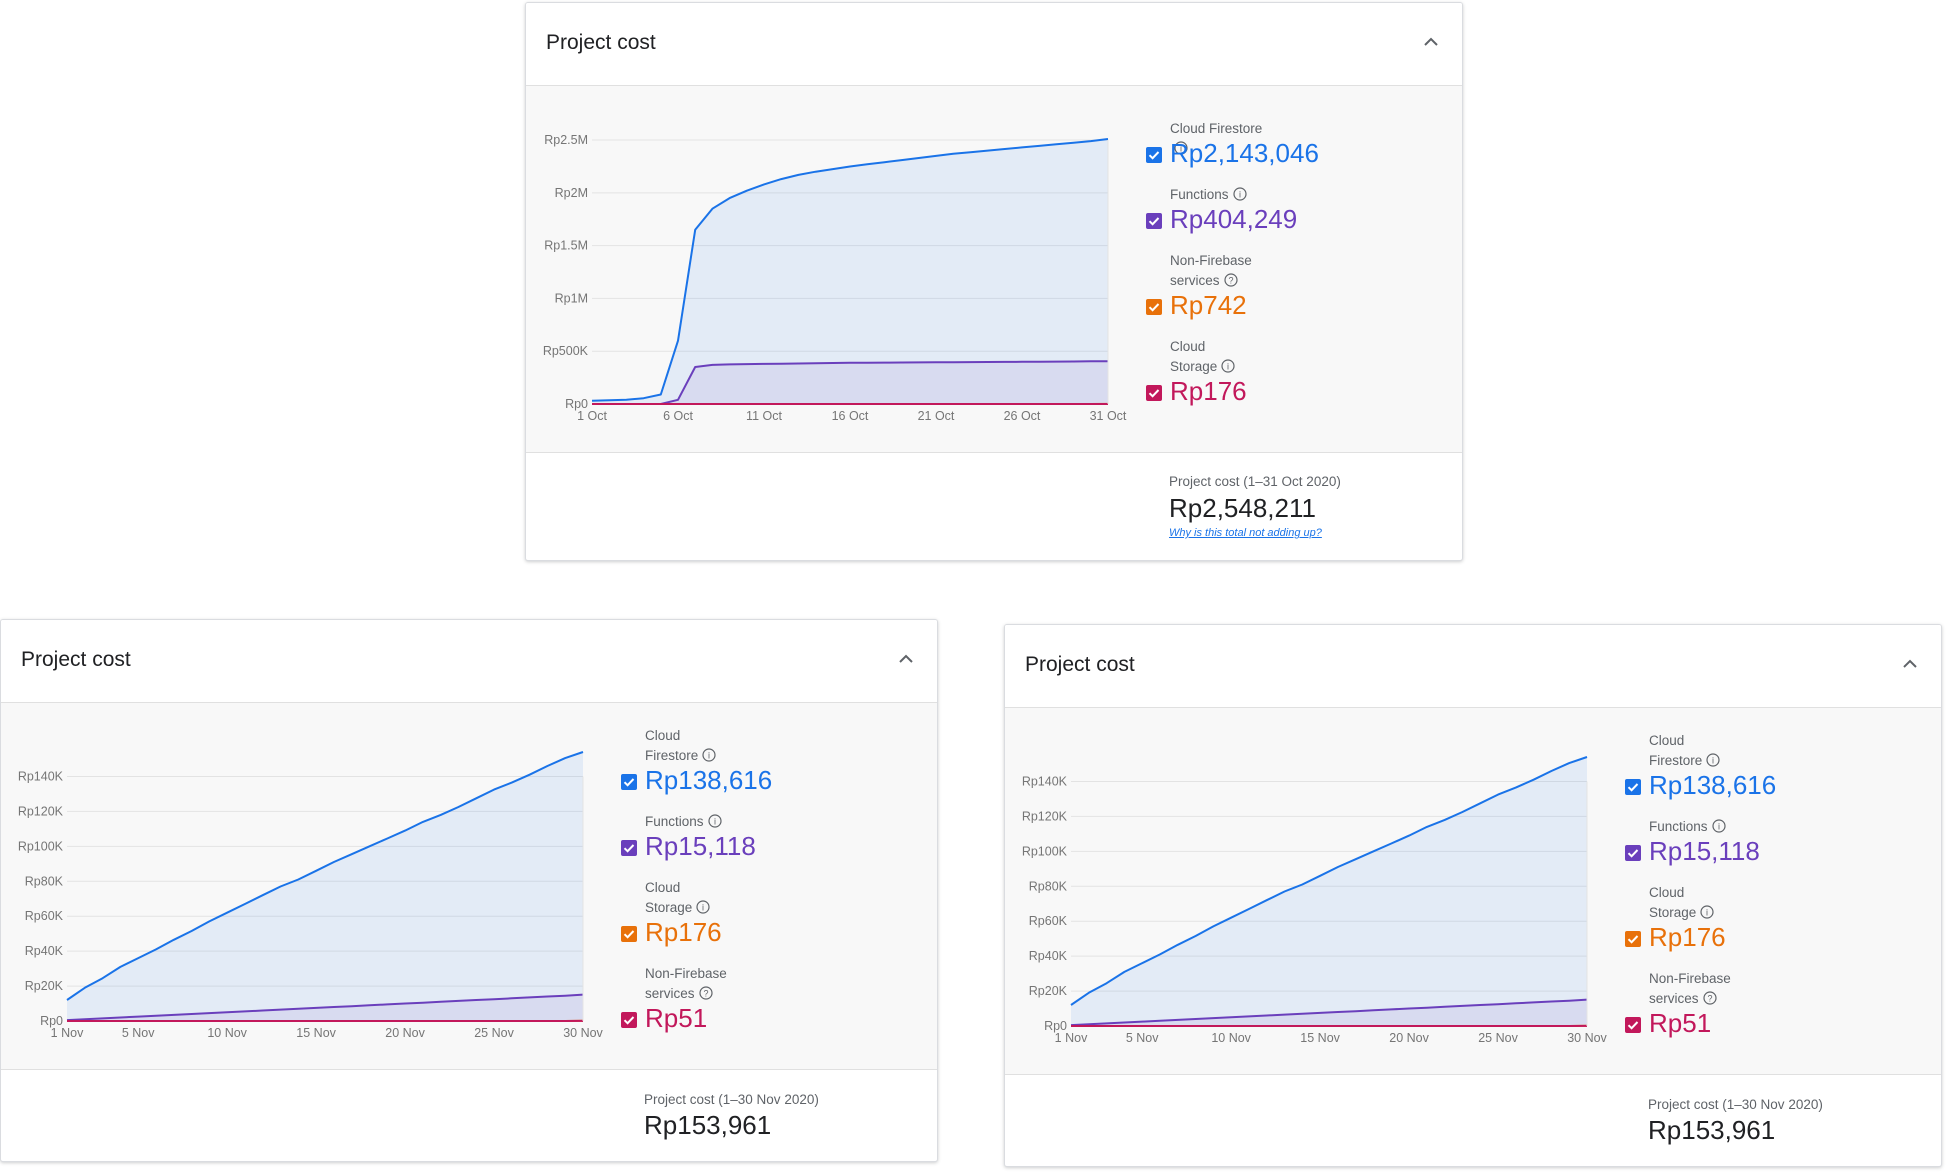 Image resolution: width=1946 pixels, height=1173 pixels. What do you see at coordinates (936, 416) in the screenshot?
I see `x-tick-label: 21 Oct` at bounding box center [936, 416].